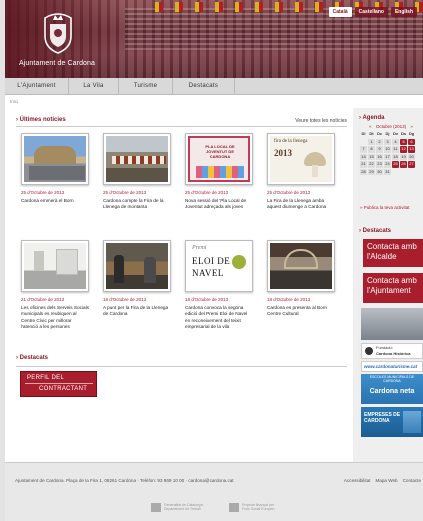 The width and height of the screenshot is (423, 521). What do you see at coordinates (57, 63) in the screenshot?
I see `site-name: Ajuntament de Cardona` at bounding box center [57, 63].